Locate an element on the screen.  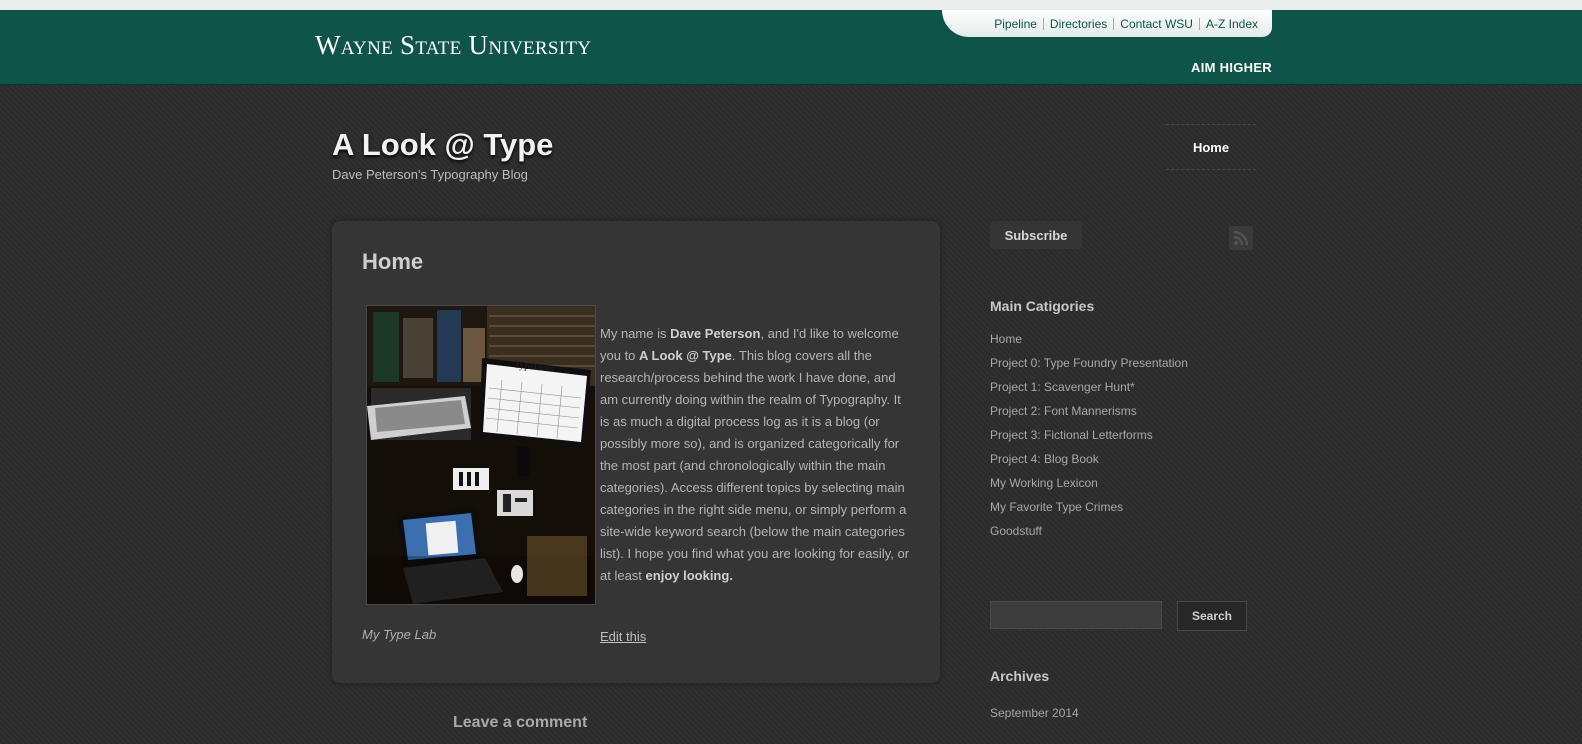
type-lab-photo: Typefaces is located at coordinates (481, 455).